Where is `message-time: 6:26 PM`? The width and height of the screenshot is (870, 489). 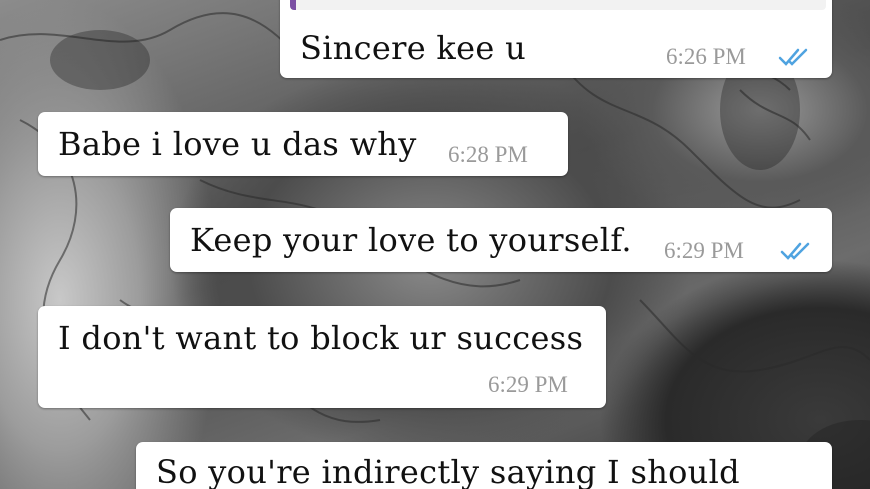
message-time: 6:26 PM is located at coordinates (706, 56).